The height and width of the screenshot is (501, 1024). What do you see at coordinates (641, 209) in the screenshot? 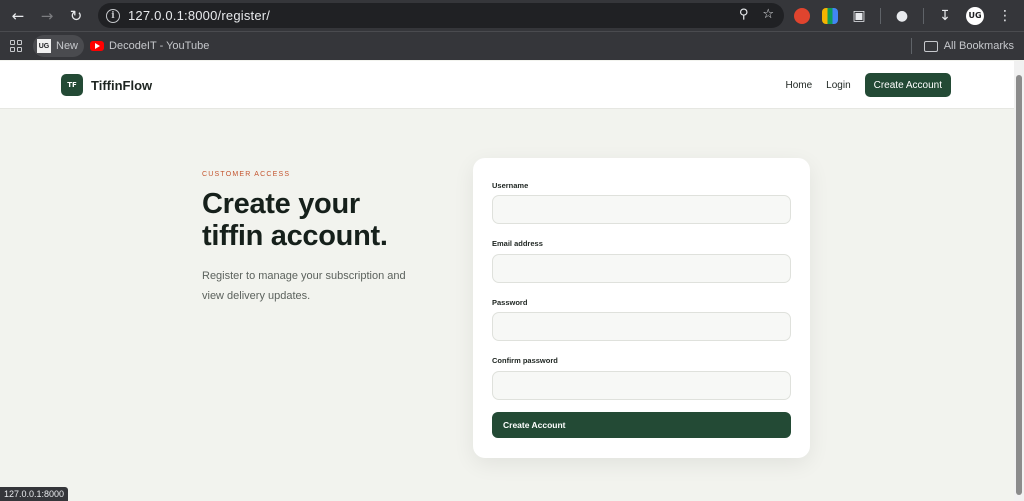
I see `username-input` at bounding box center [641, 209].